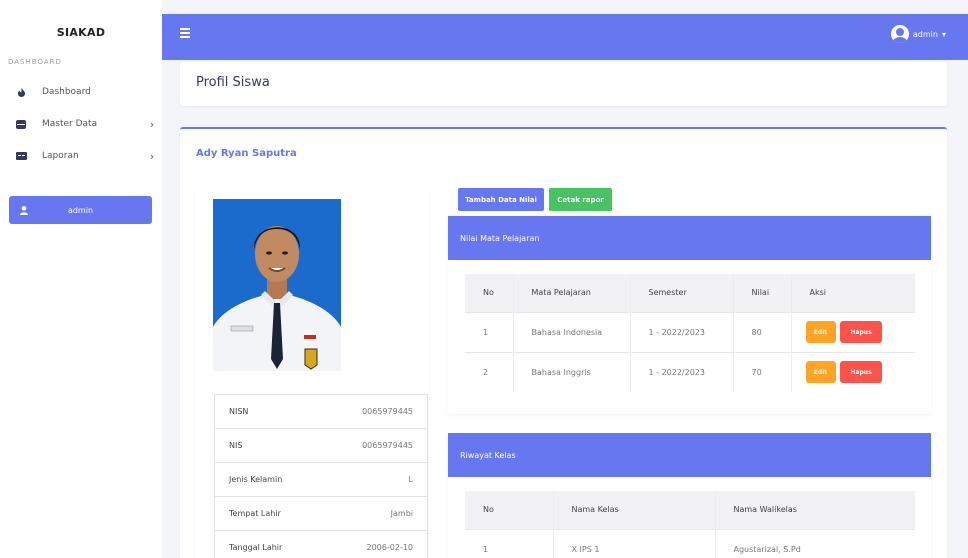  What do you see at coordinates (81, 156) in the screenshot?
I see `sidebar-item-laporan: Laporan ›` at bounding box center [81, 156].